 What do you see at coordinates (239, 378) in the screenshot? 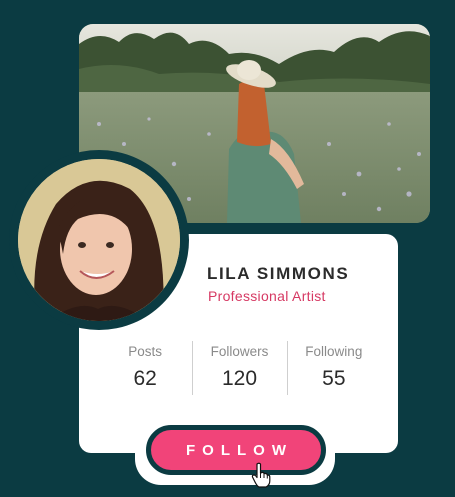
I see `stat-value: 120` at bounding box center [239, 378].